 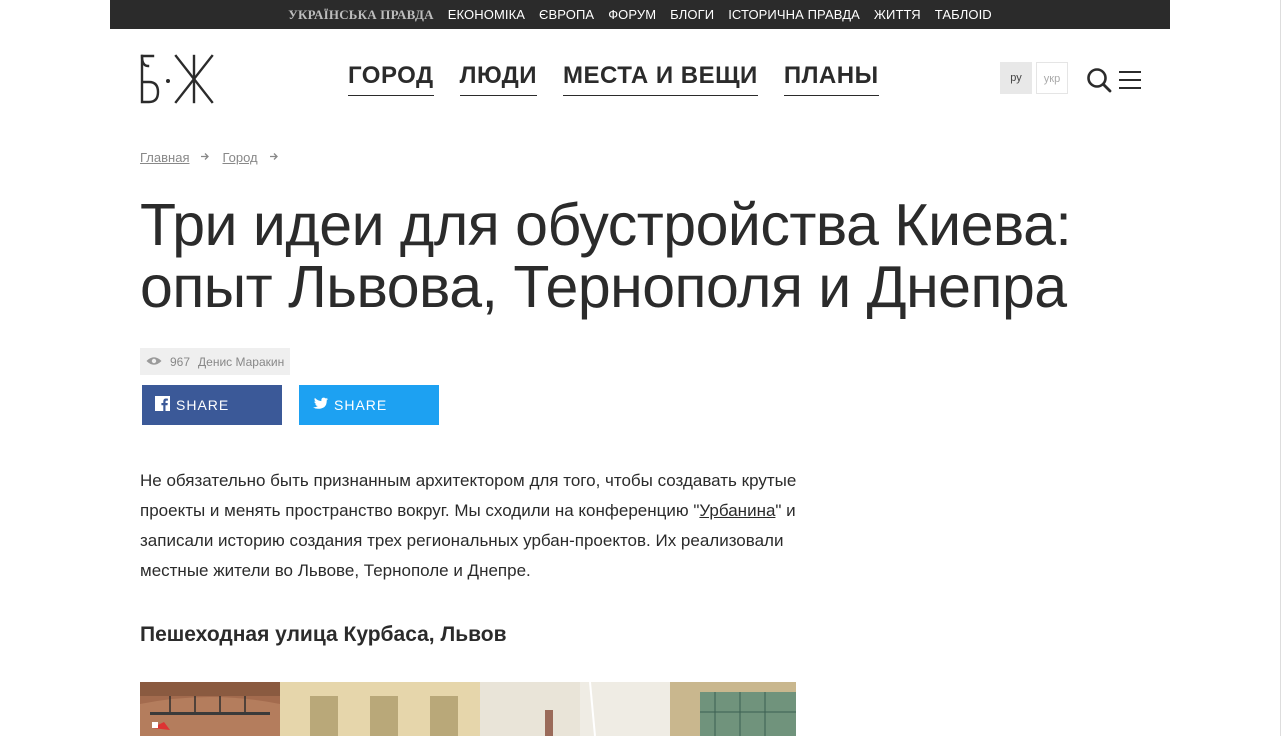 What do you see at coordinates (566, 14) in the screenshot?
I see `network-link-evropa: ЄВРОПА` at bounding box center [566, 14].